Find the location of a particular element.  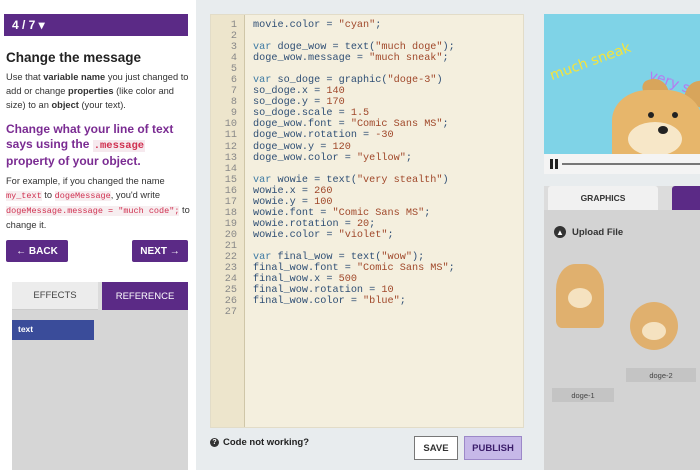

graphics-panel: GRAPHICS ▲ Upload File doge-1 doge-2 is located at coordinates (622, 328).